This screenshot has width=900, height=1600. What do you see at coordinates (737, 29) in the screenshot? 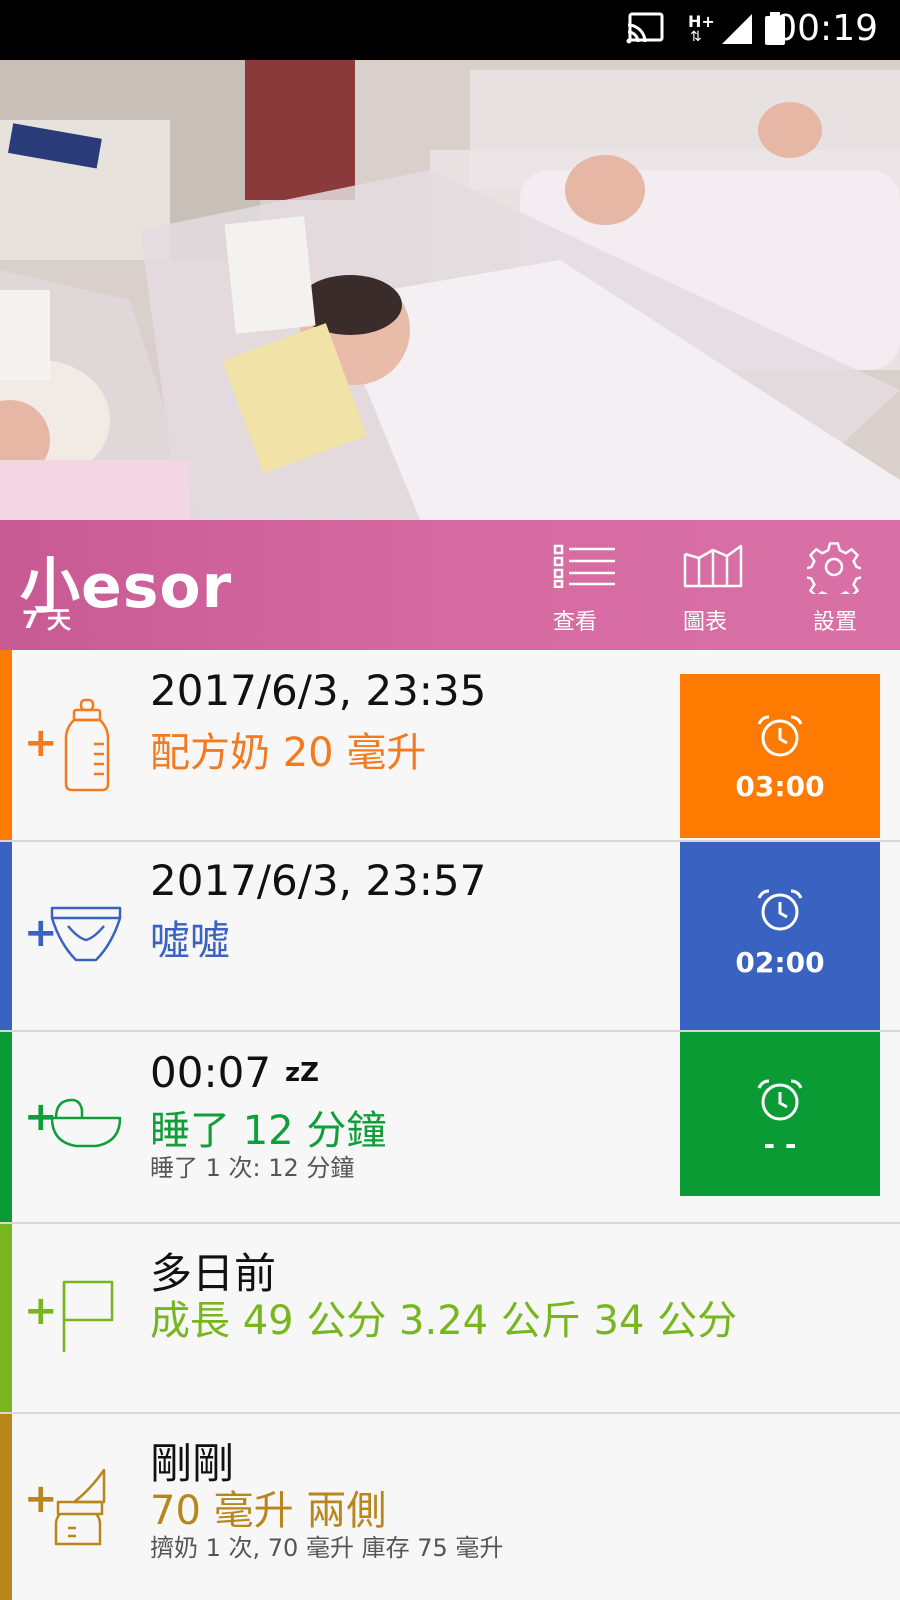
I see `signal-icon` at bounding box center [737, 29].